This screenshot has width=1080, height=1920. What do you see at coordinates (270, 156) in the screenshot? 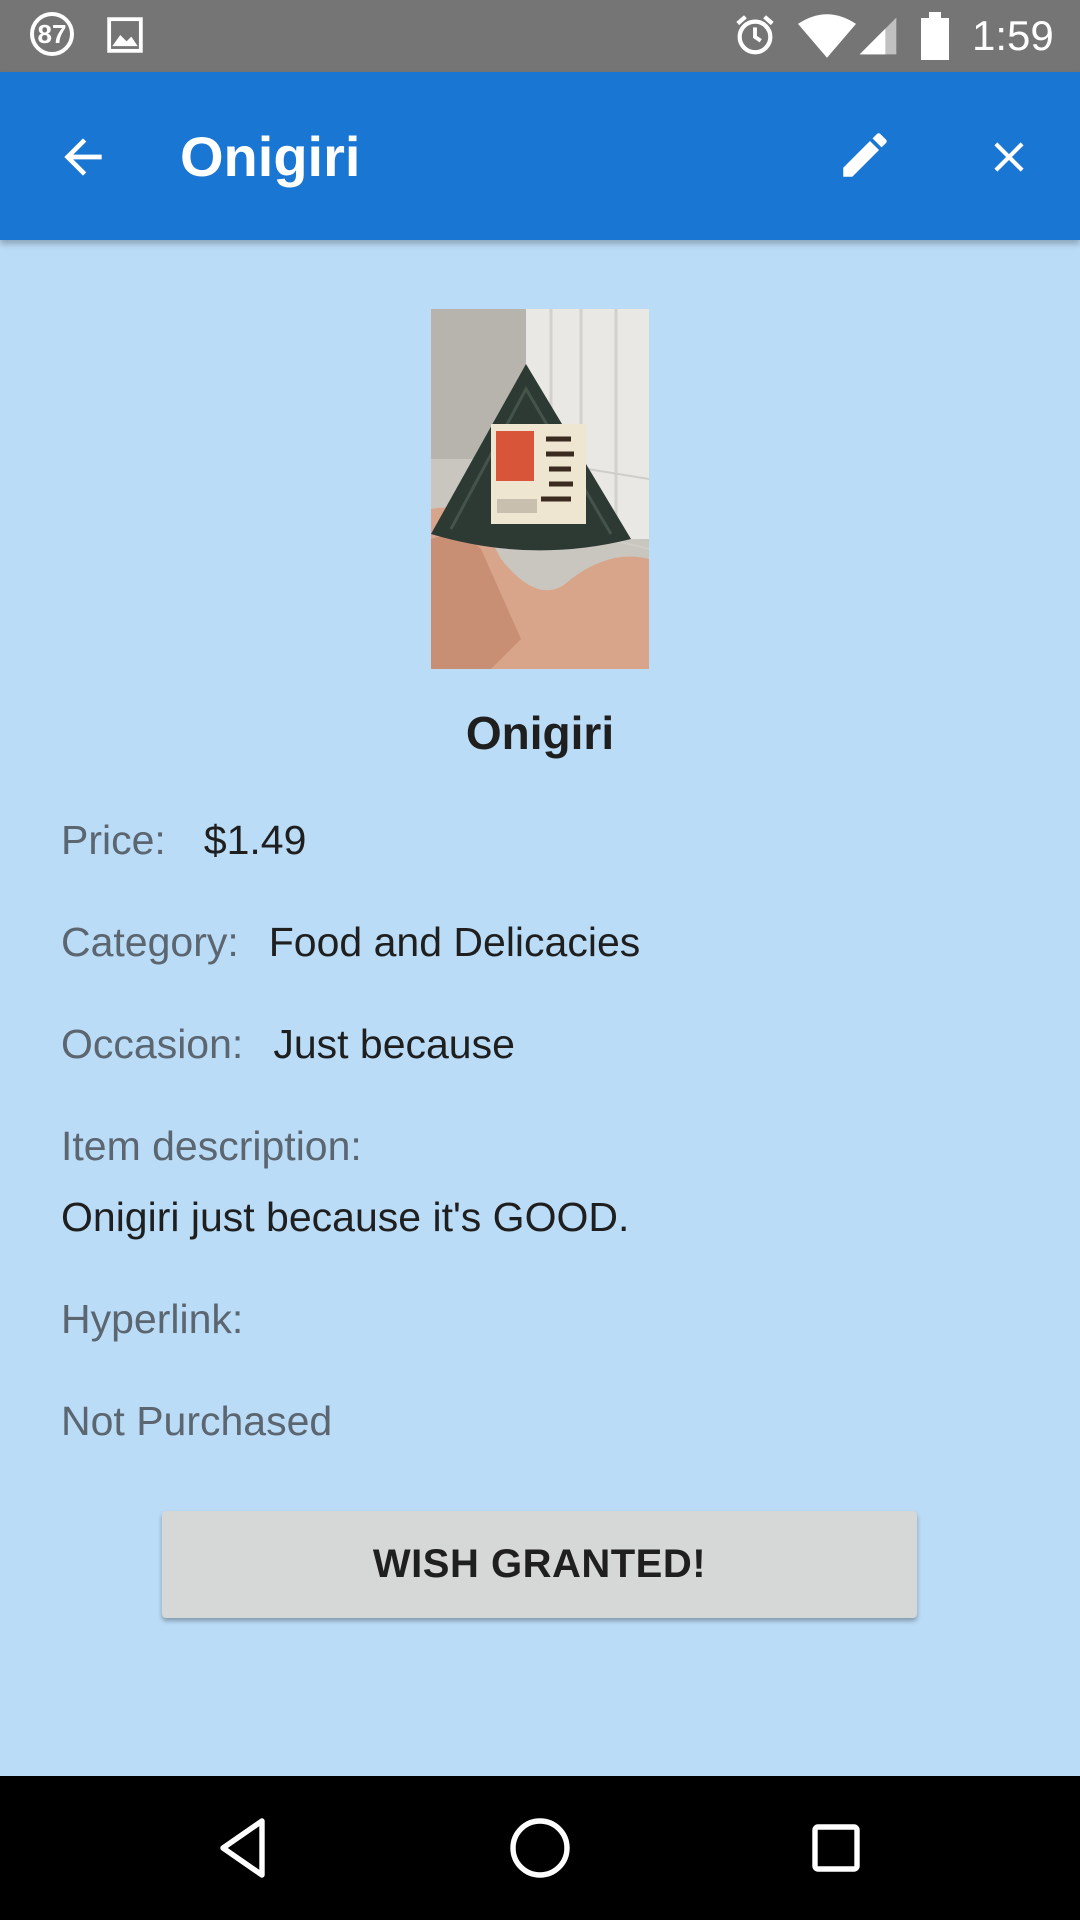
I see `page-title: Onigiri` at bounding box center [270, 156].